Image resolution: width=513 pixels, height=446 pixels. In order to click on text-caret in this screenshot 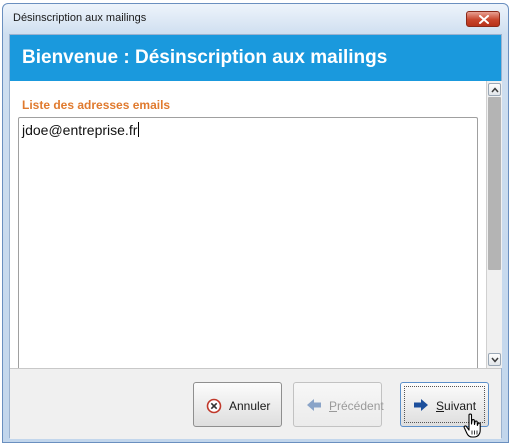, I will do `click(139, 129)`.